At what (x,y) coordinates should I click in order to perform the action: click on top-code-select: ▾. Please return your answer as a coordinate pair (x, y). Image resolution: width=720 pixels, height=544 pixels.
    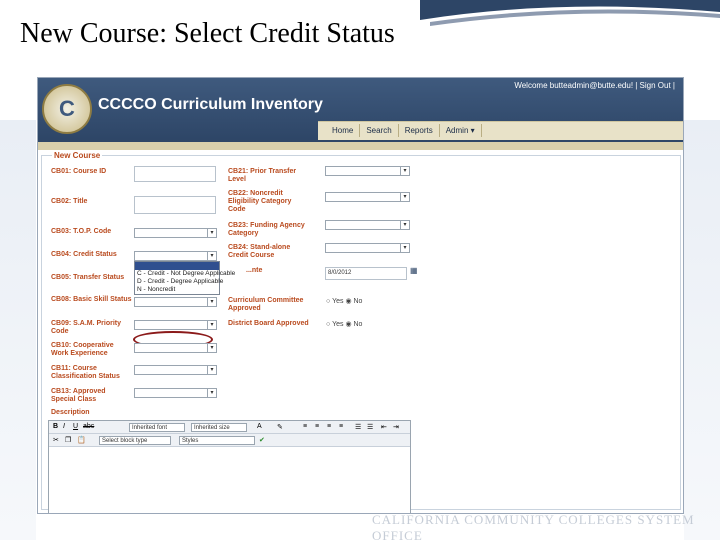
    Looking at the image, I should click on (175, 233).